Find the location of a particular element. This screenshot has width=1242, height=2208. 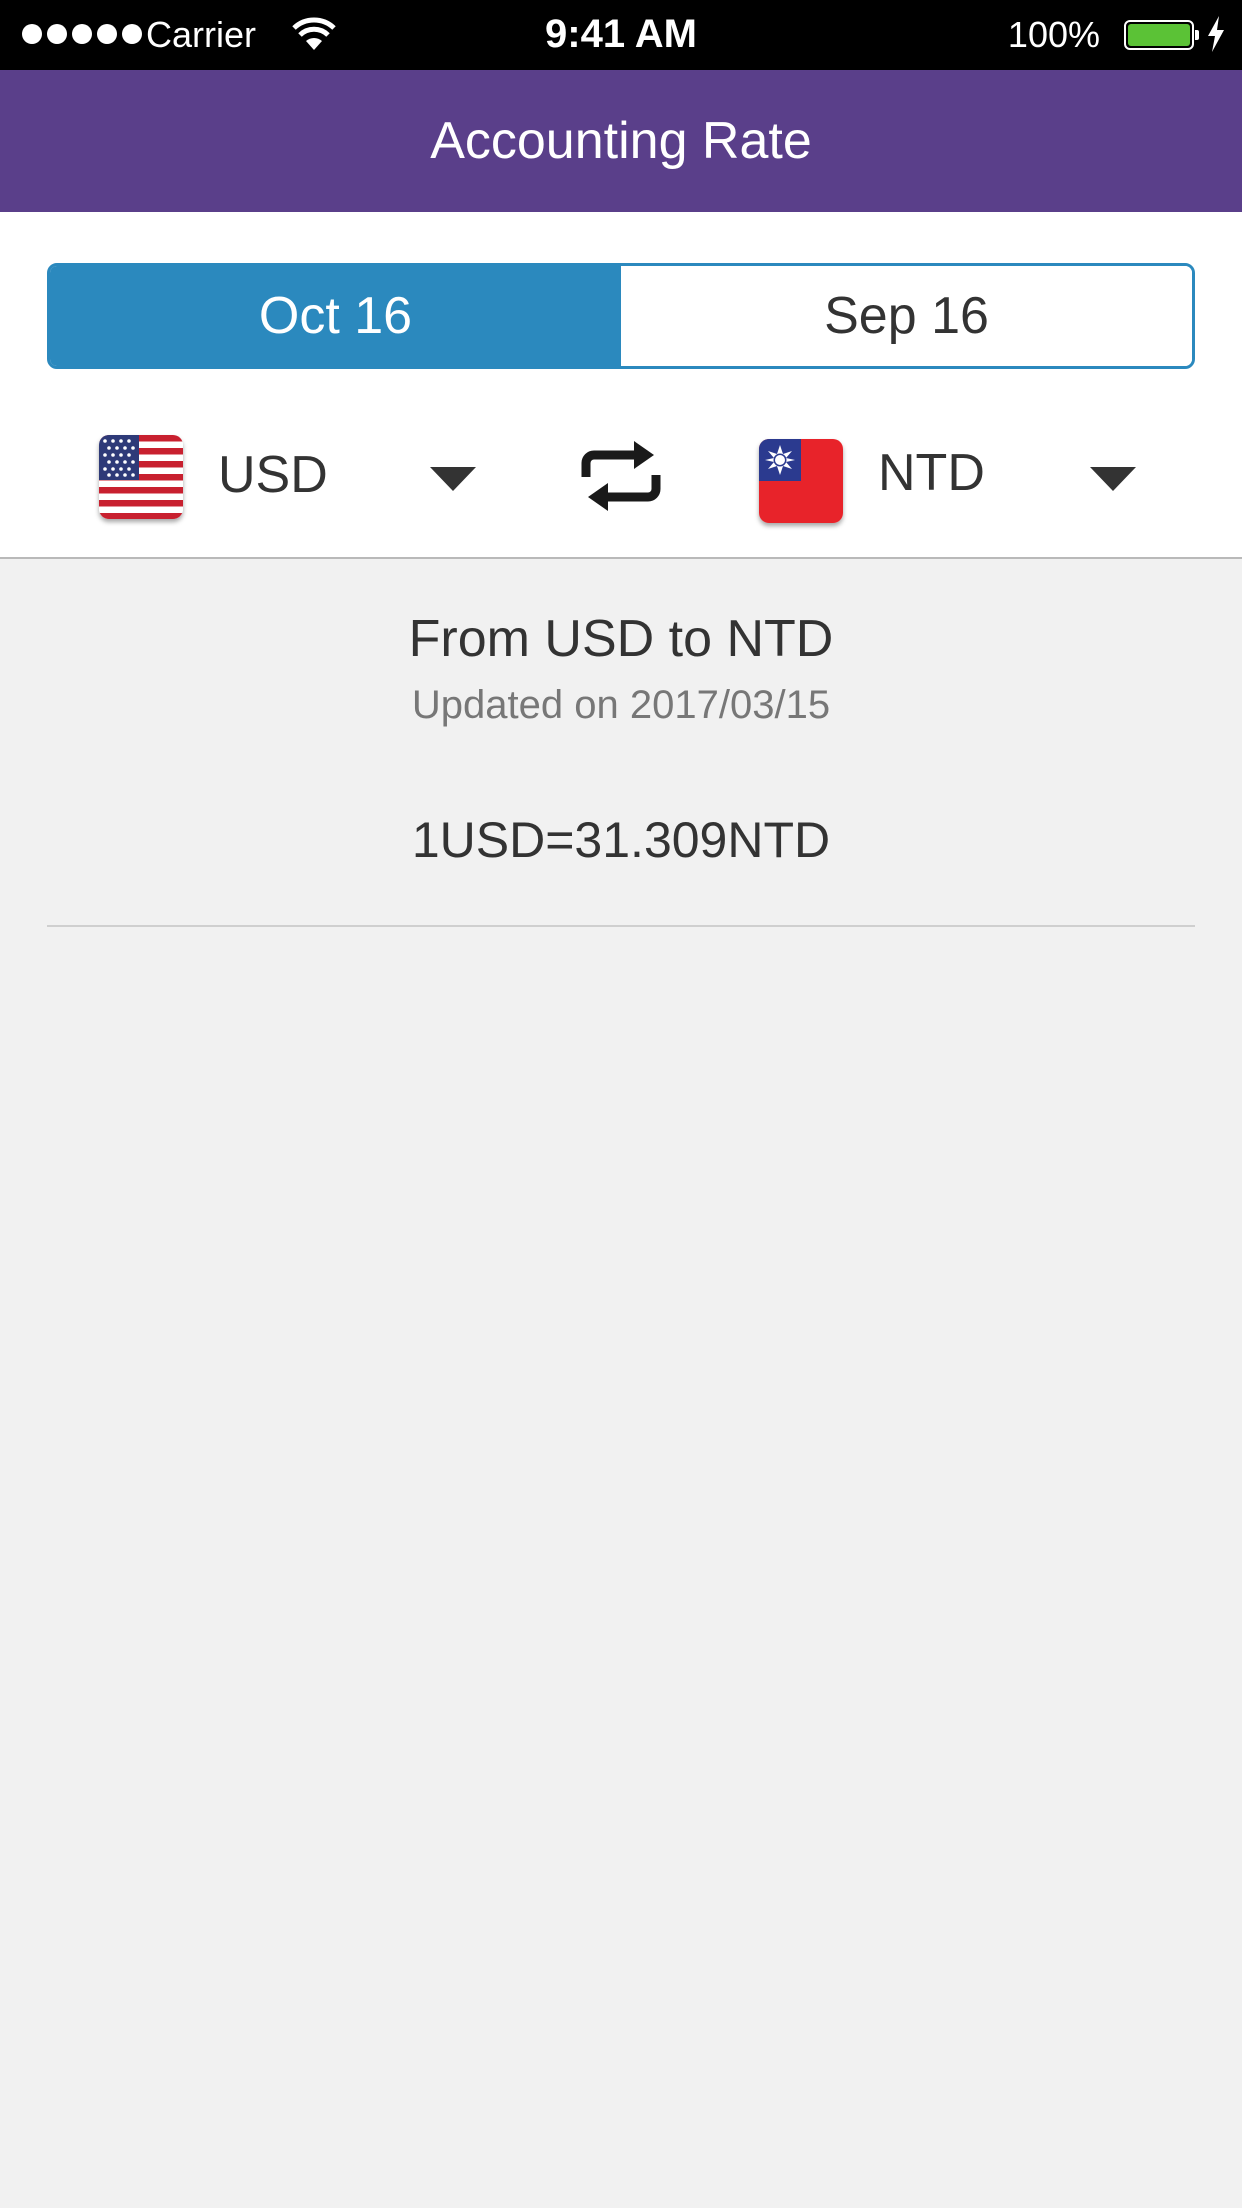

battery-icon is located at coordinates (1161, 35).